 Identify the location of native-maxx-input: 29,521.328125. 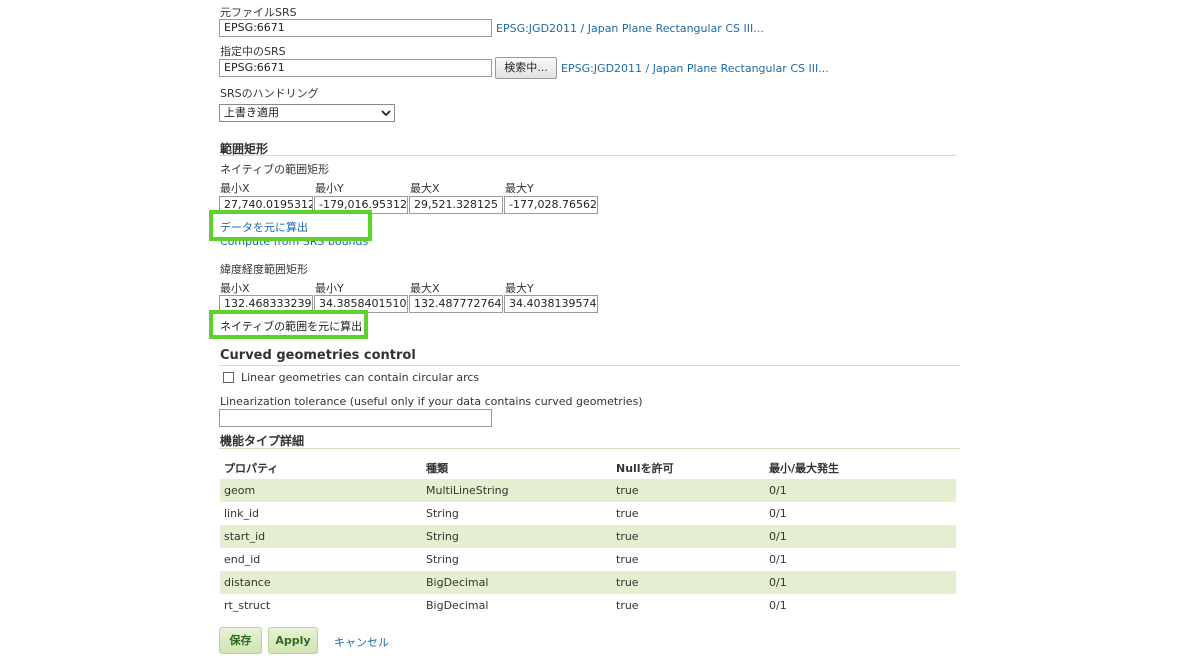
(456, 205).